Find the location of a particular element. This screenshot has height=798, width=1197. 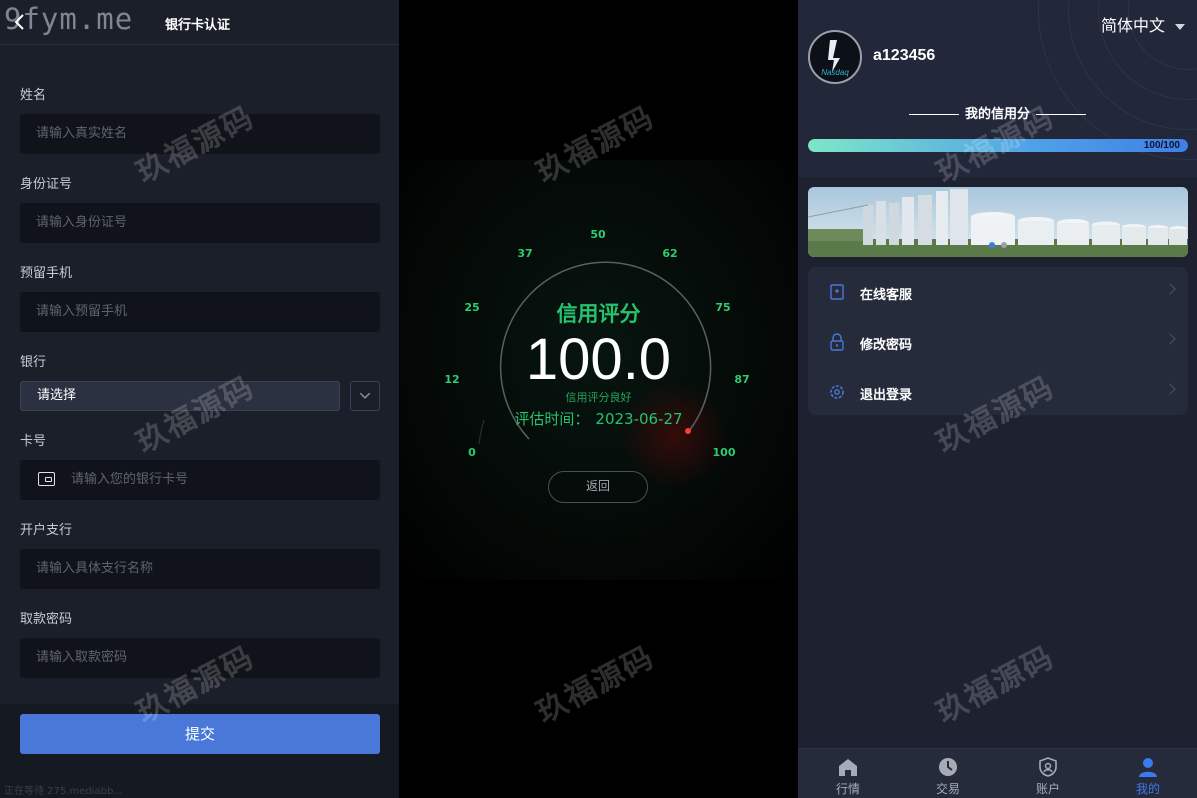

menu-list: 在线客服 修改密码 退出登录 is located at coordinates (998, 341).